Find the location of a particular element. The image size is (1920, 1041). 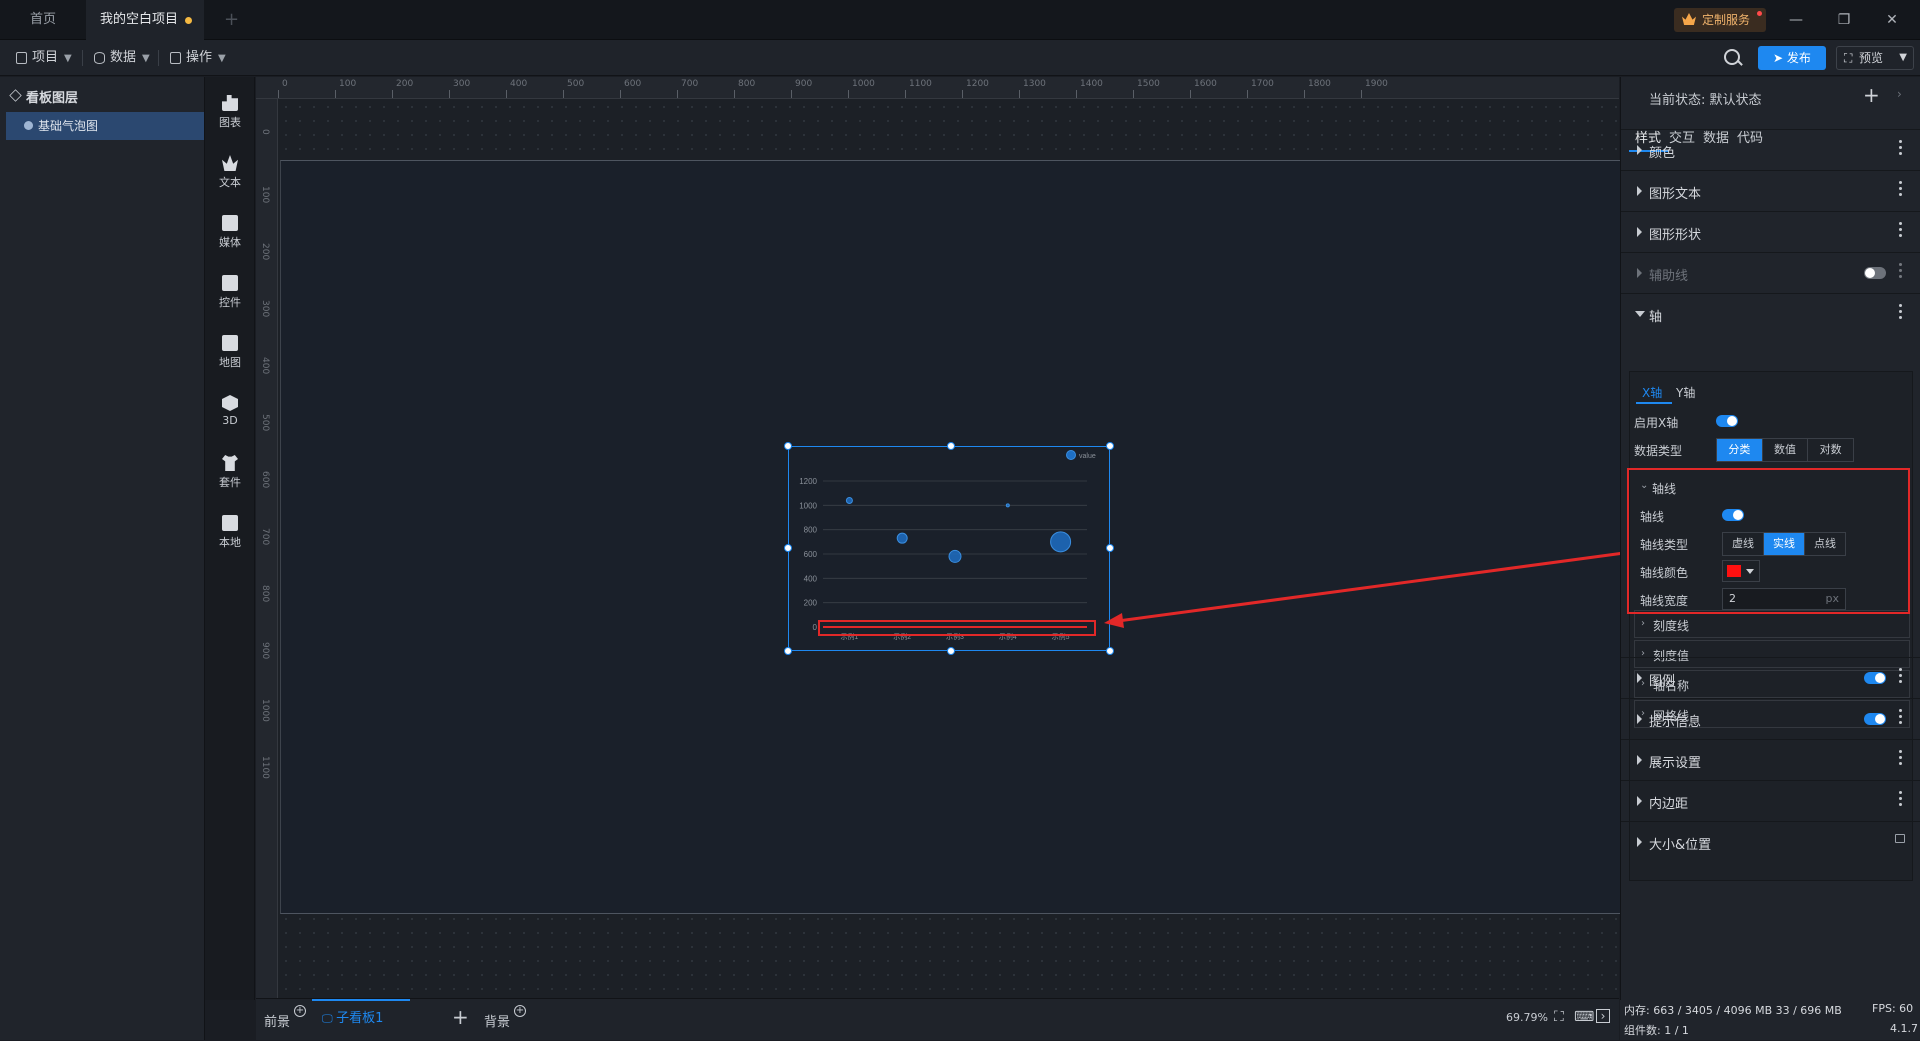

publish-button: ➤ 发布 is located at coordinates (1792, 58).